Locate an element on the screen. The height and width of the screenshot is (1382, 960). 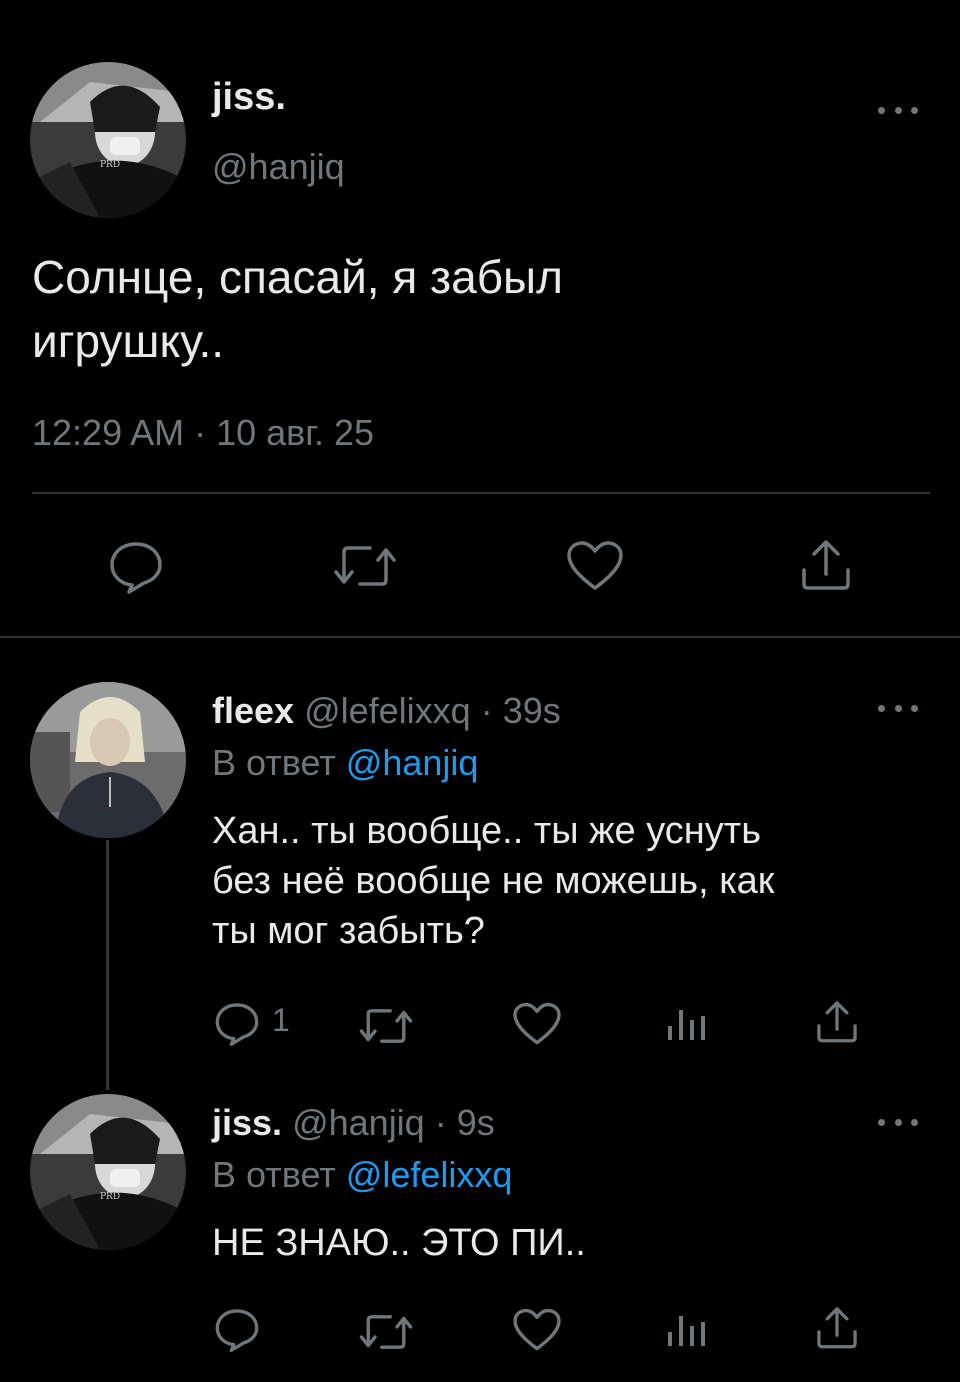
reply1-share-icon is located at coordinates (837, 1021).